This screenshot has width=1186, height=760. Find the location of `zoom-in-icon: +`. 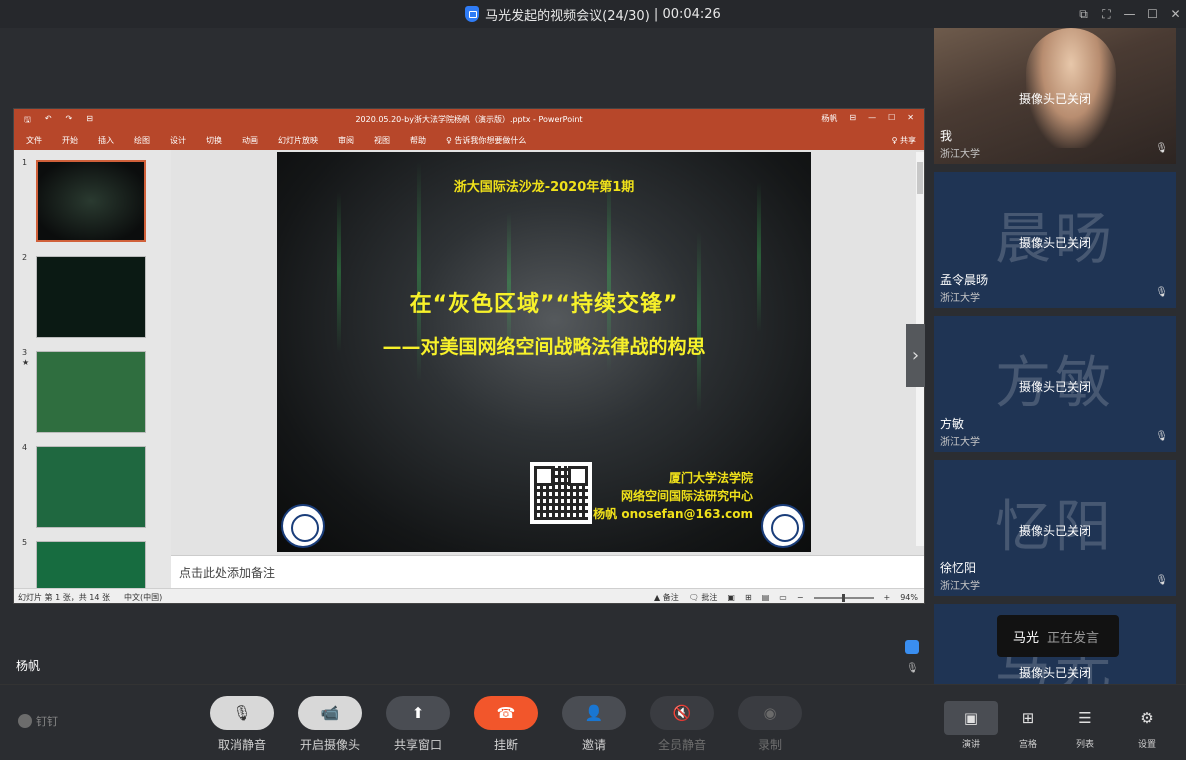

zoom-in-icon: + is located at coordinates (887, 597).